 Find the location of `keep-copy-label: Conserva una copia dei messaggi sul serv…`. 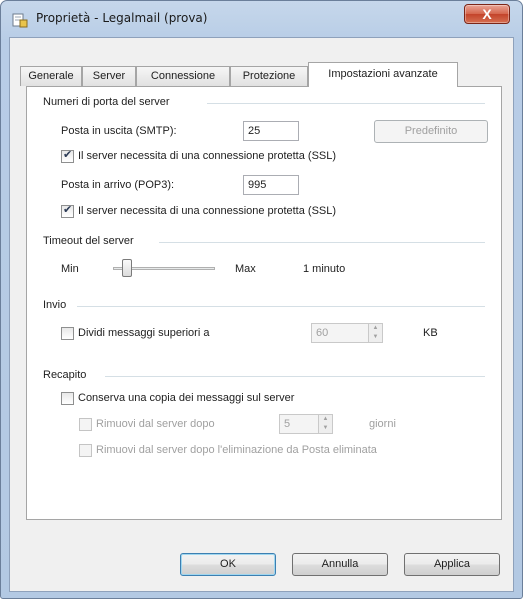

keep-copy-label: Conserva una copia dei messaggi sul serv… is located at coordinates (186, 398).